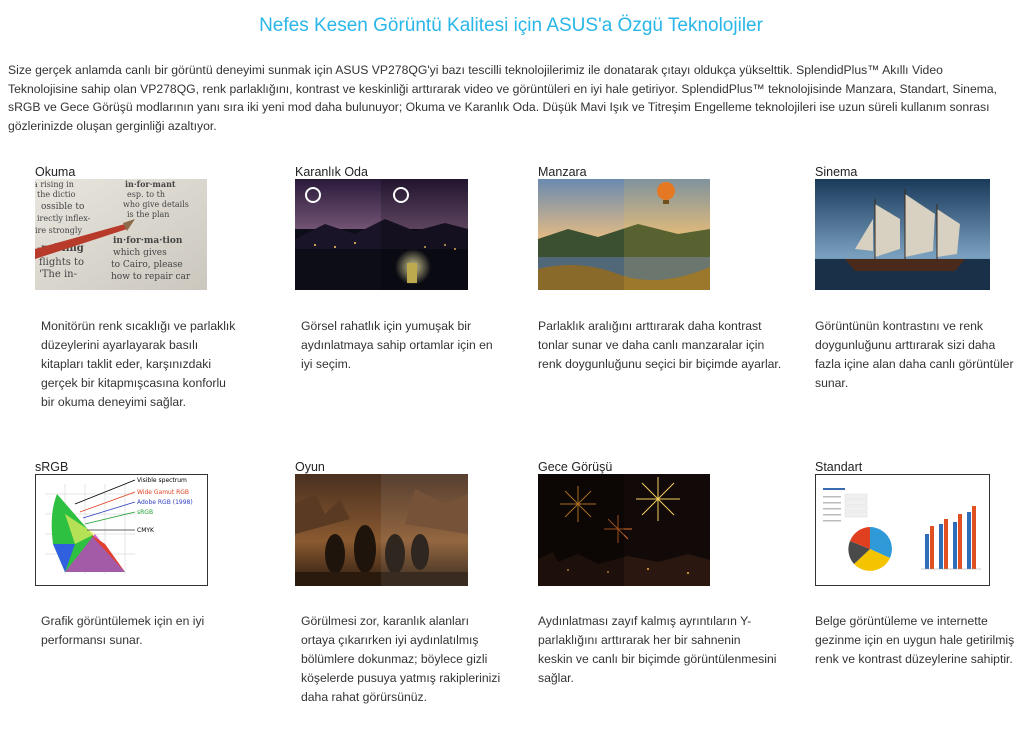 This screenshot has height=754, width=1022. I want to click on svg-text: in·for·ma·tion, so click(148, 241).